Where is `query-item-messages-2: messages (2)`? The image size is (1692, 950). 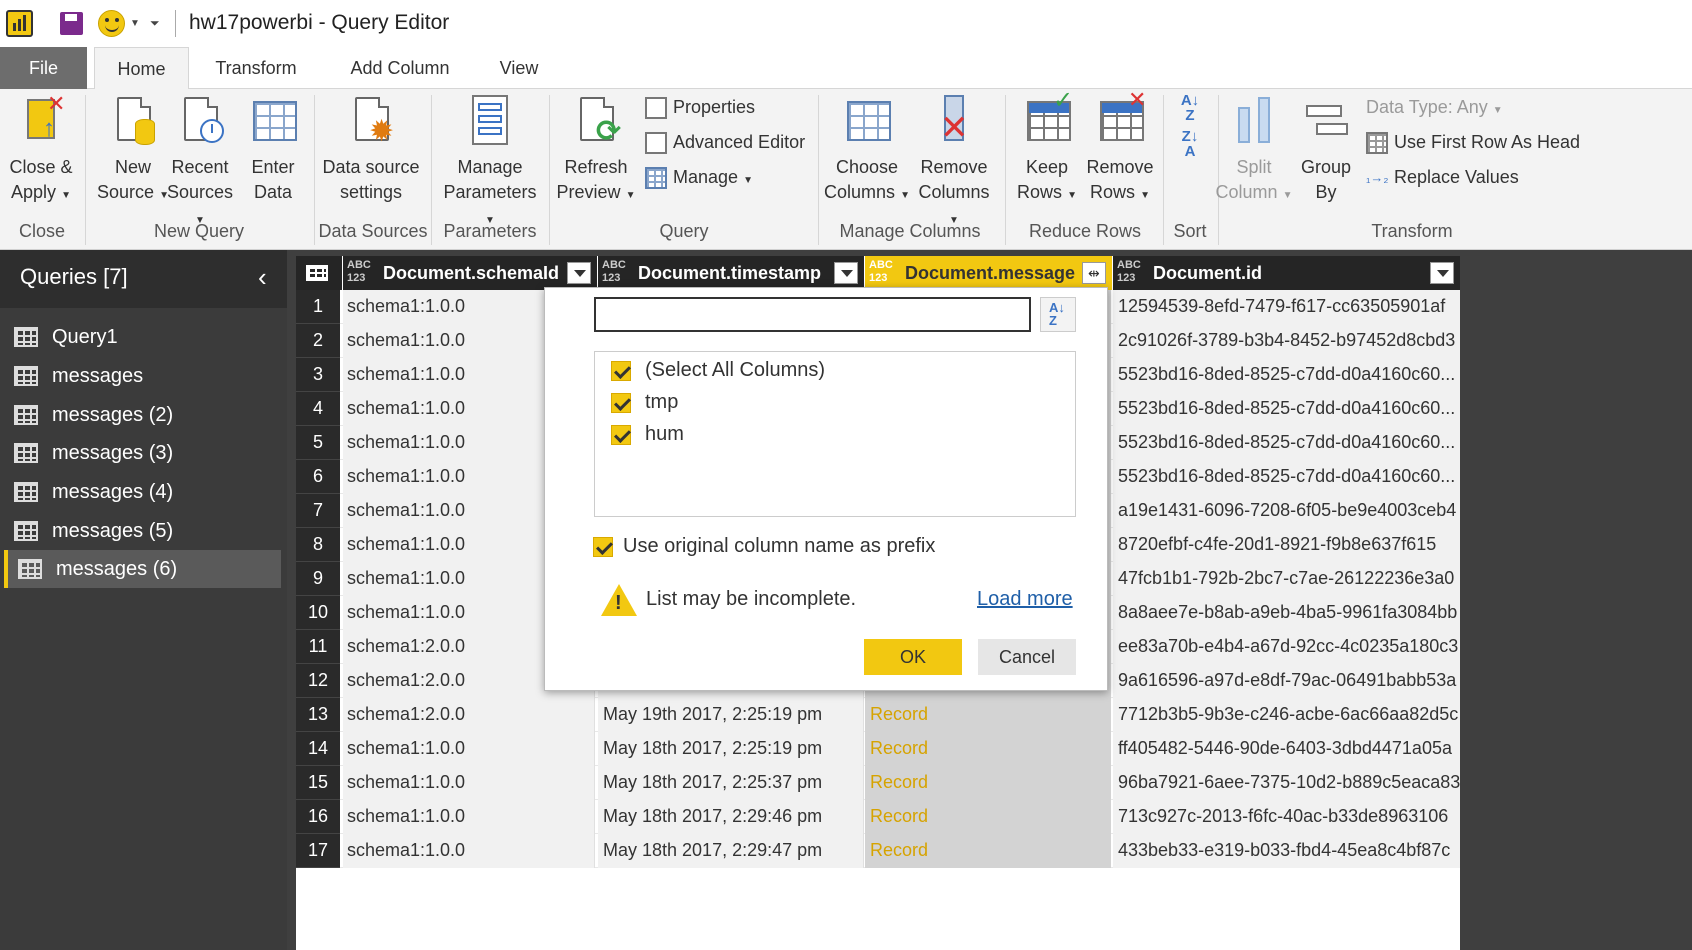 query-item-messages-2: messages (2) is located at coordinates (142, 415).